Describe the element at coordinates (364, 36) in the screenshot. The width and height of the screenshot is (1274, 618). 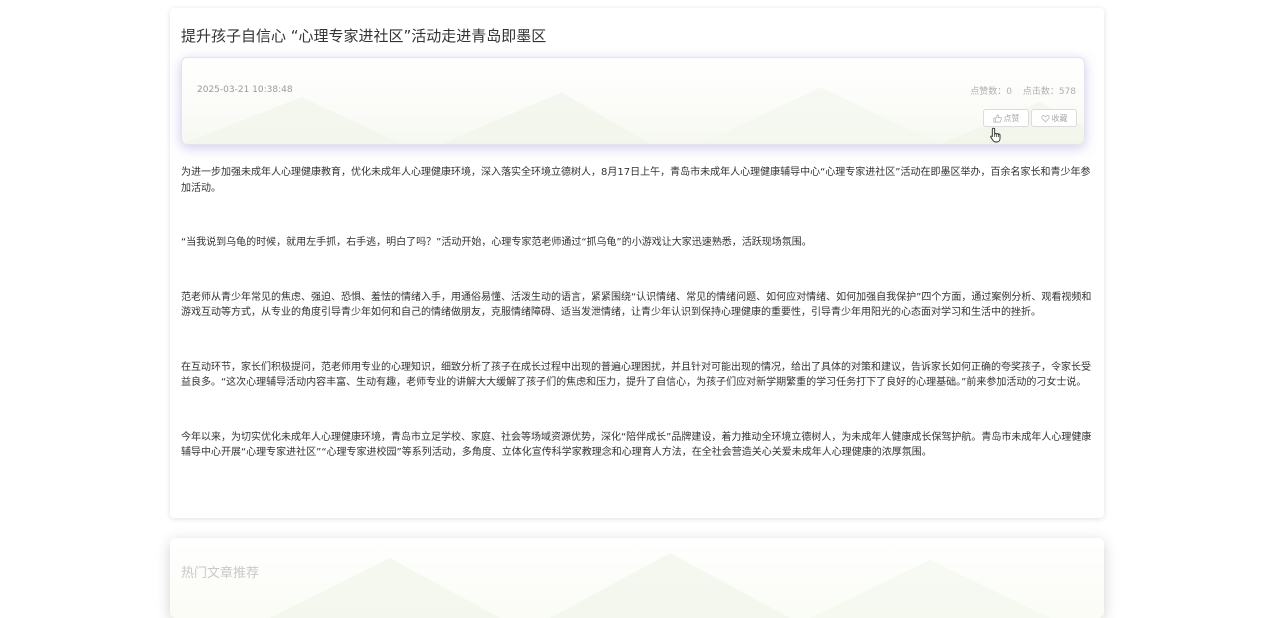
I see `article-title: 提升孩子自信心 “心理专家进社区”活动走进青岛即墨区` at that location.